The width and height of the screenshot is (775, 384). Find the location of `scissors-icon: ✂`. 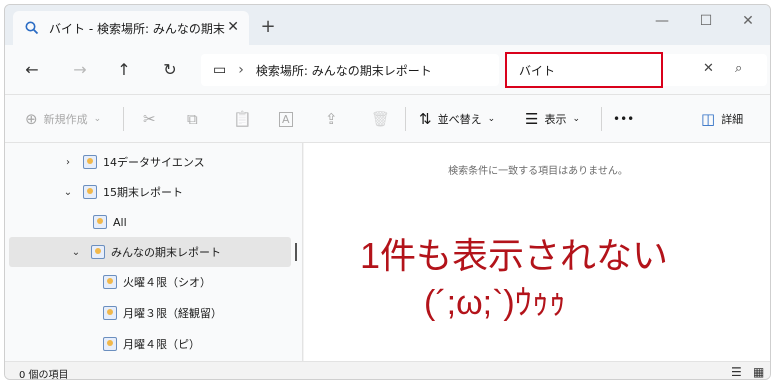

scissors-icon: ✂ is located at coordinates (149, 119).